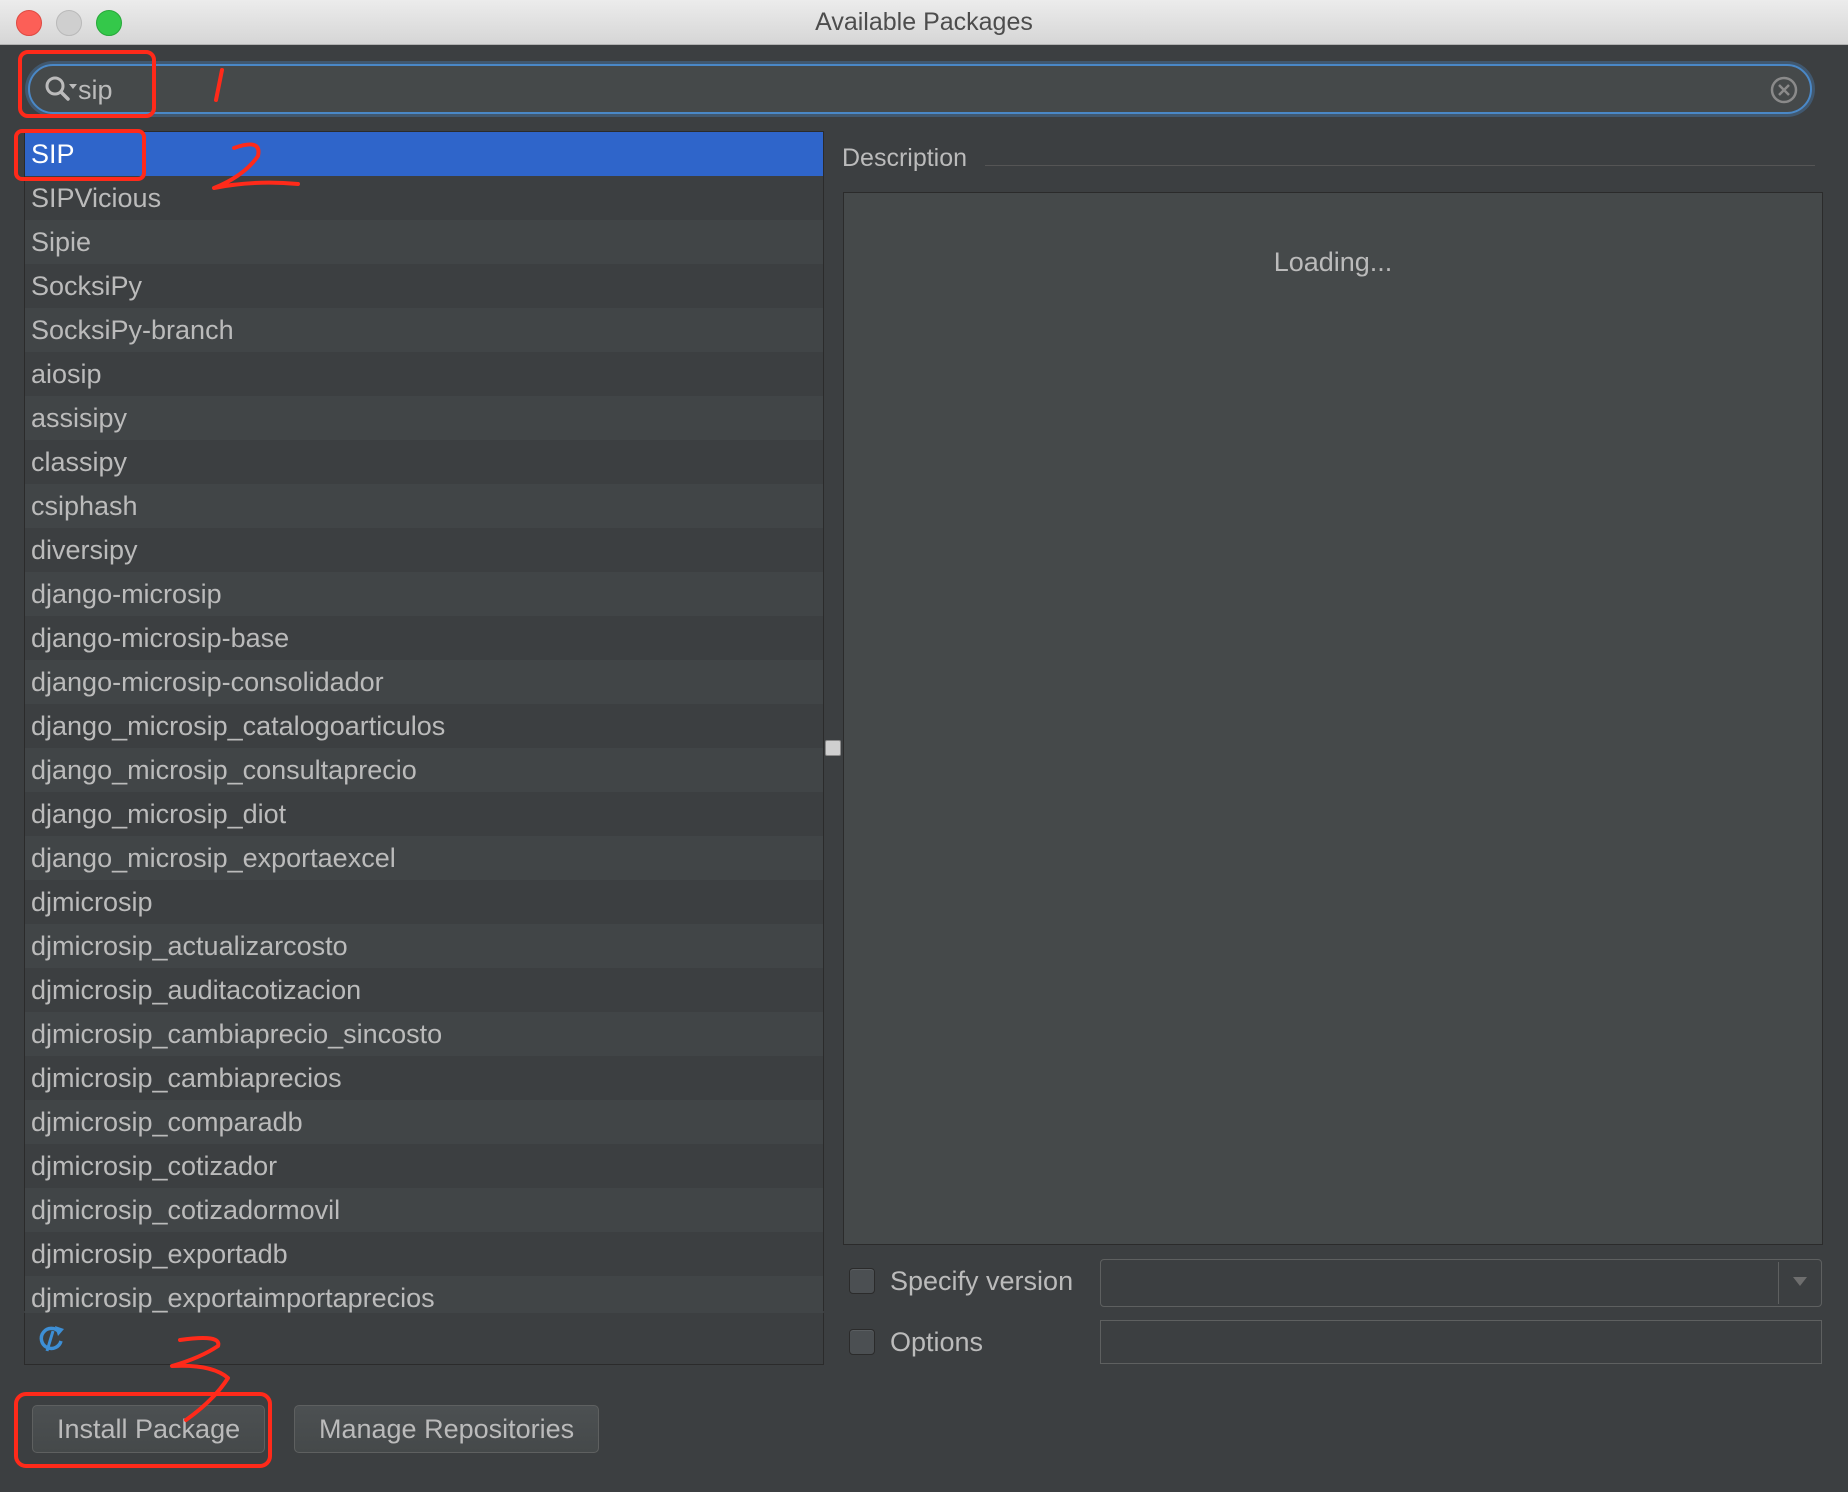  Describe the element at coordinates (424, 198) in the screenshot. I see `package-list-item: SIPVicious` at that location.